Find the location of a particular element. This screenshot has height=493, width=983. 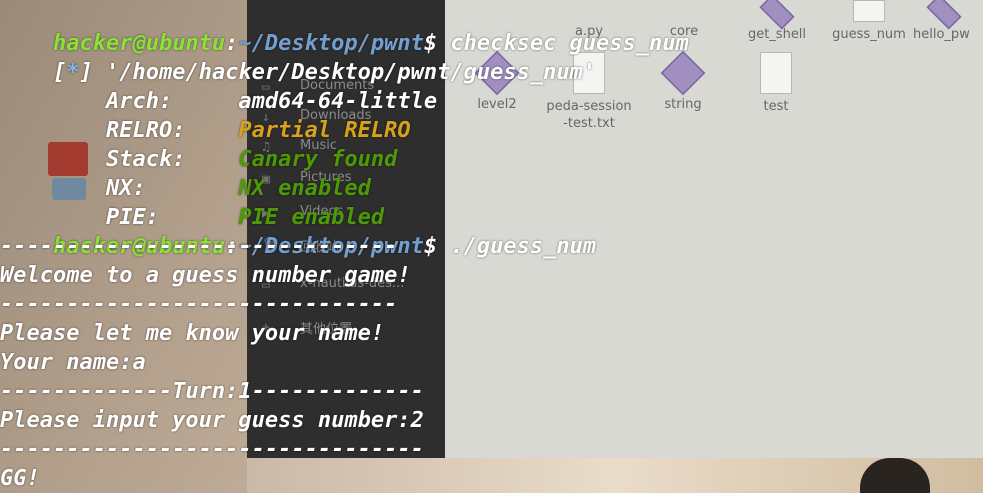

output-name-prompt: Please let me know your name! is located at coordinates (192, 333).